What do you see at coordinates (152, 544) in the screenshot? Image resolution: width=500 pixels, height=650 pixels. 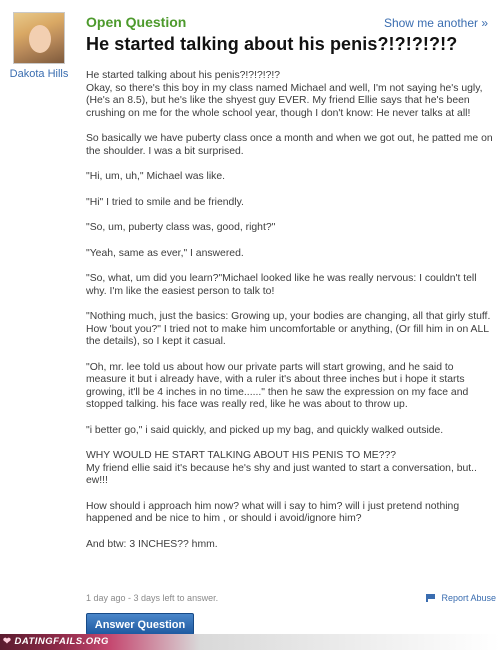 I see `body-paragraph: And btw: 3 INCHES?? hmm.` at bounding box center [152, 544].